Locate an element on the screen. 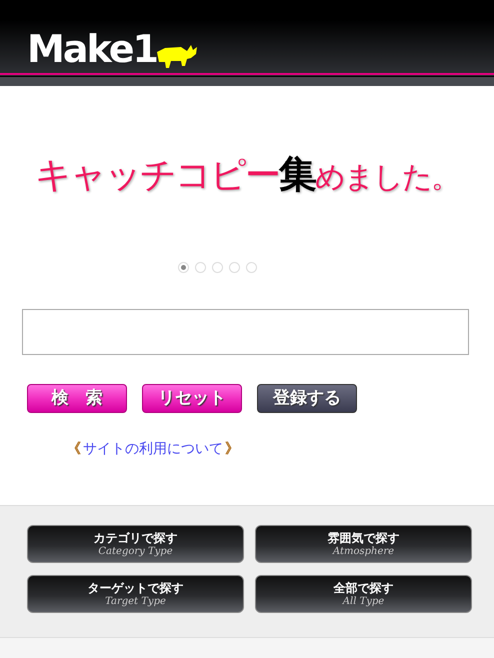 The image size is (494, 658). category-button: ターゲットで探す Target Type is located at coordinates (135, 594).